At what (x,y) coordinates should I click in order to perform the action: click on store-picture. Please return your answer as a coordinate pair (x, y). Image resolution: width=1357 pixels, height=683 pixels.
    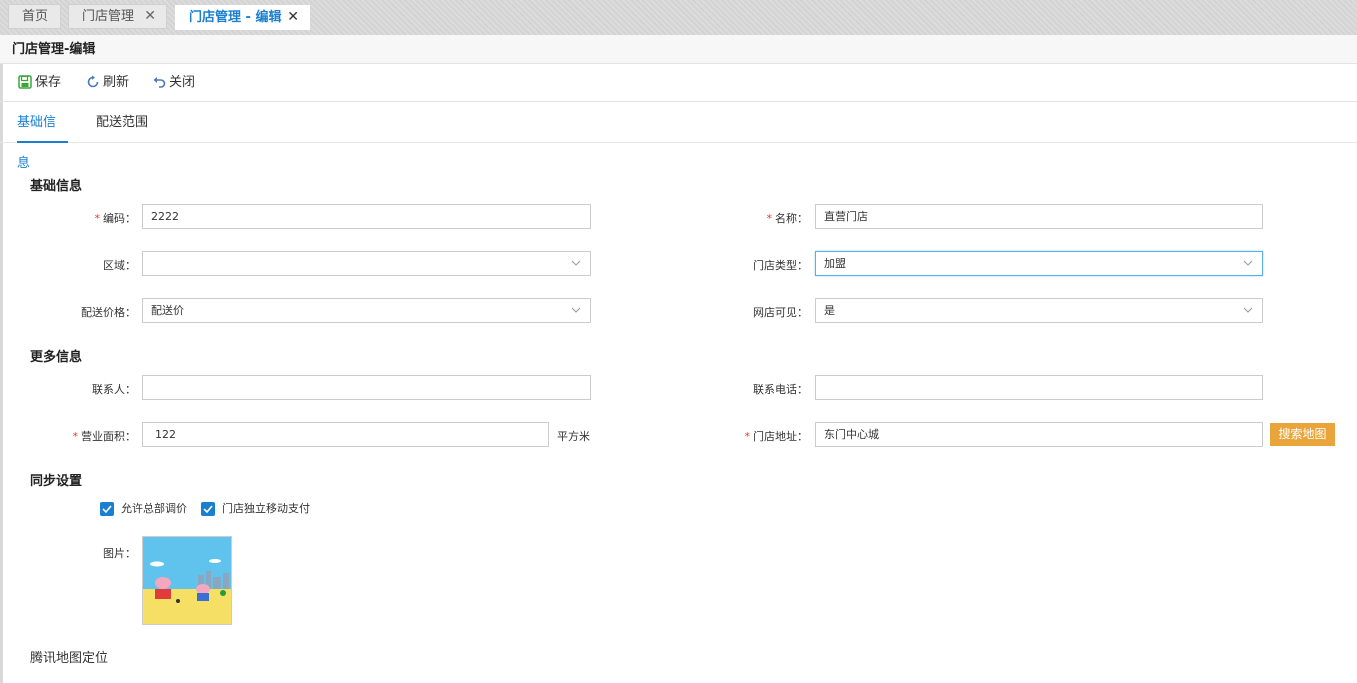
    Looking at the image, I should click on (187, 580).